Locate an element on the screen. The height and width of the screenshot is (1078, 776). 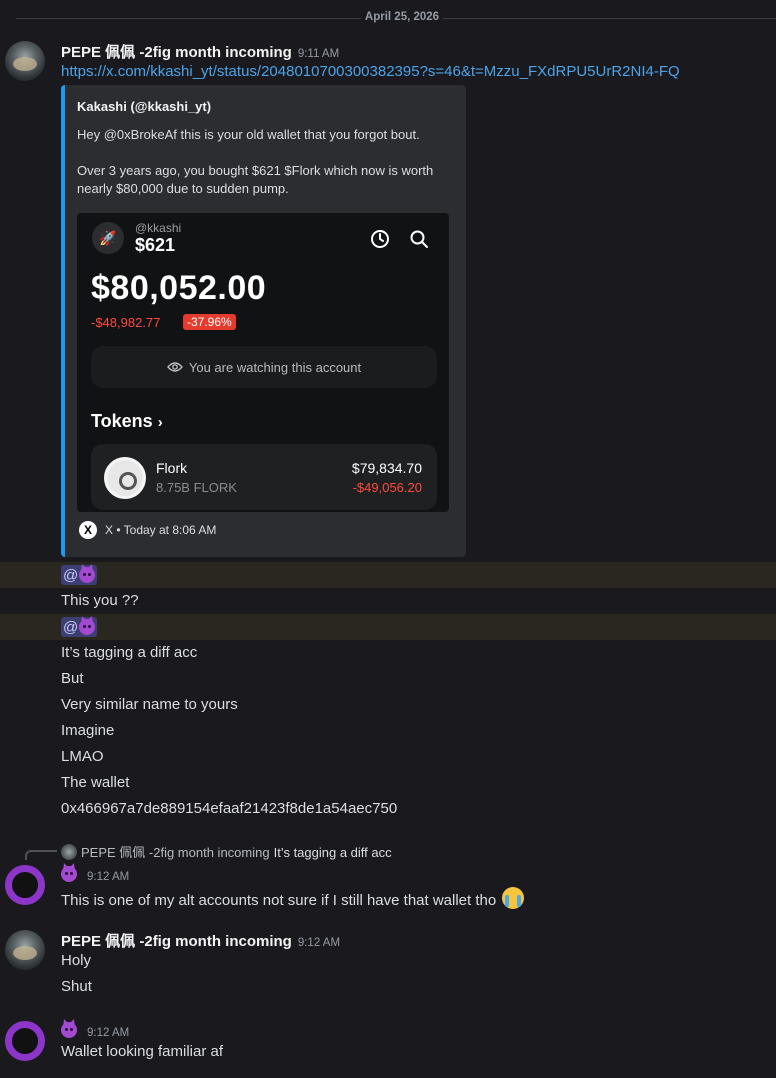
eye-icon is located at coordinates (174, 367).